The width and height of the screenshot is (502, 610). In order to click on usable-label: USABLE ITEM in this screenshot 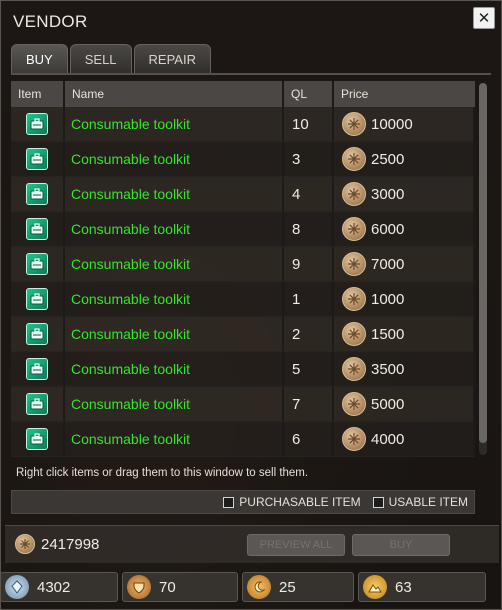, I will do `click(428, 502)`.